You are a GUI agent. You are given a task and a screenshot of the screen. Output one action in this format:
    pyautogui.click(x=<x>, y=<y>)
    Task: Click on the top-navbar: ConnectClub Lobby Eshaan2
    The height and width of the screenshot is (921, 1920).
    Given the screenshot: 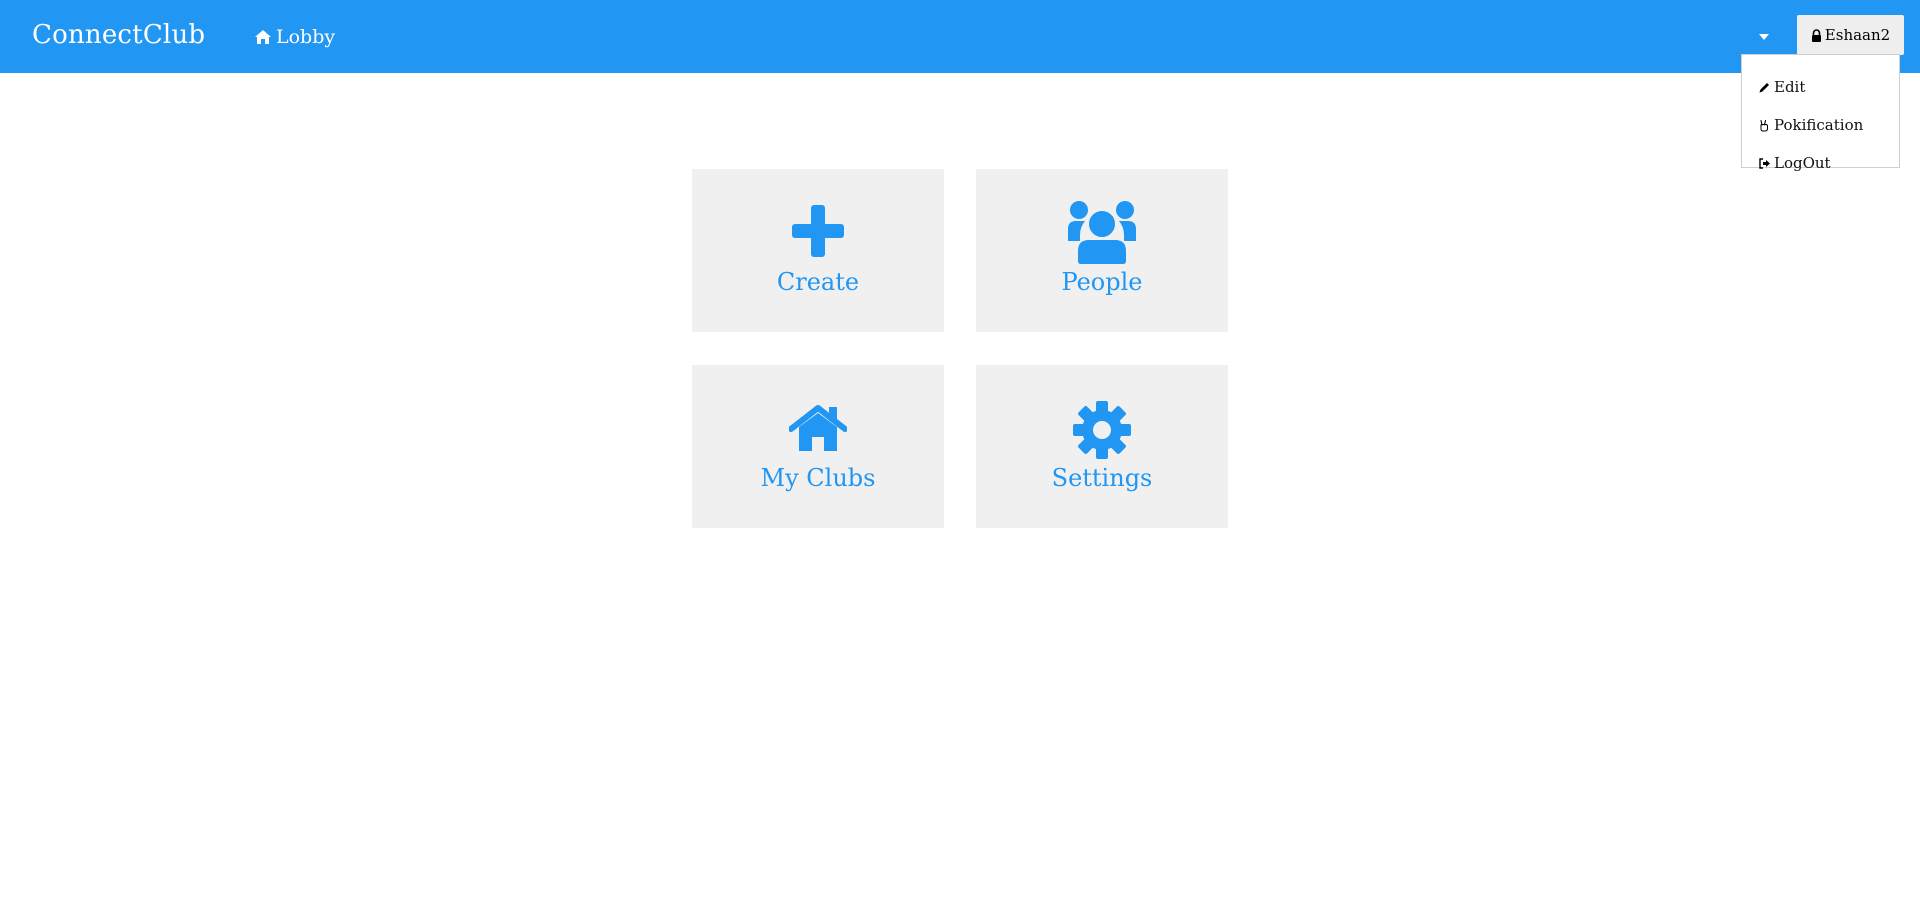 What is the action you would take?
    pyautogui.click(x=960, y=36)
    